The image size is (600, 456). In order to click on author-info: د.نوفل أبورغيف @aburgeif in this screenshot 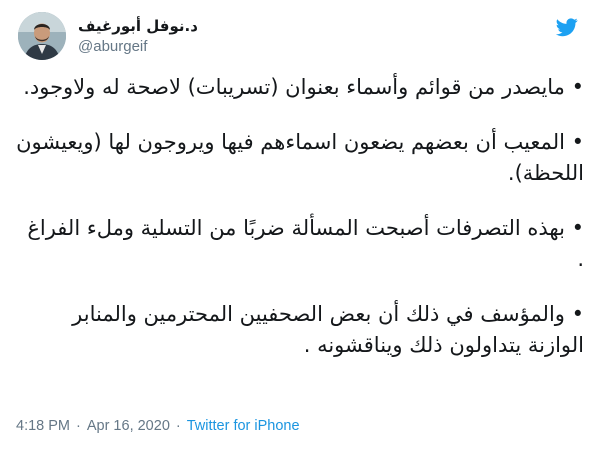, I will do `click(228, 36)`.